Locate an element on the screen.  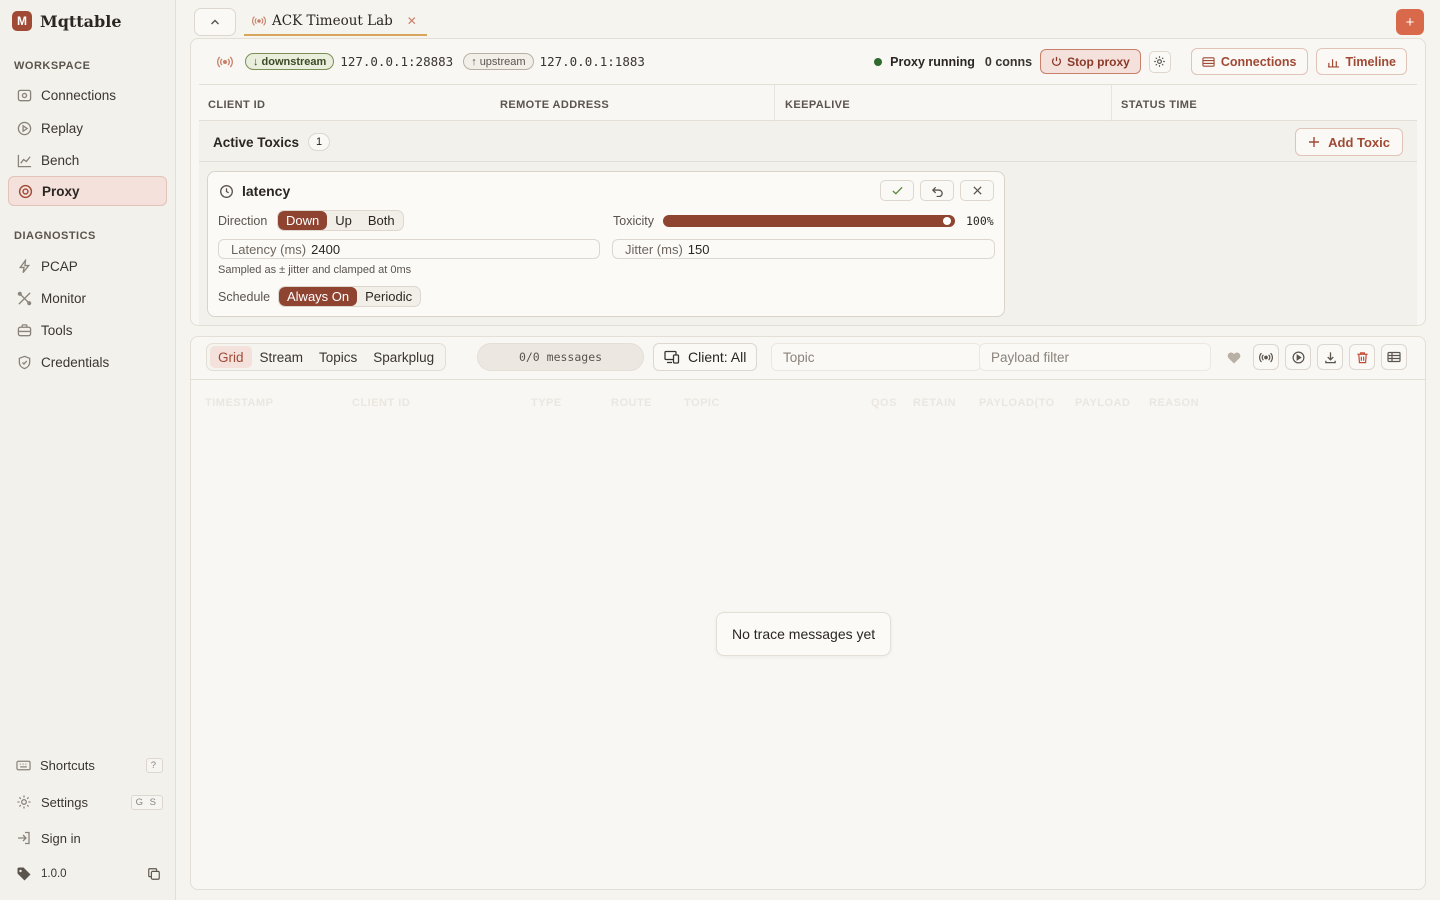
downstream-label: downstream is located at coordinates (294, 61).